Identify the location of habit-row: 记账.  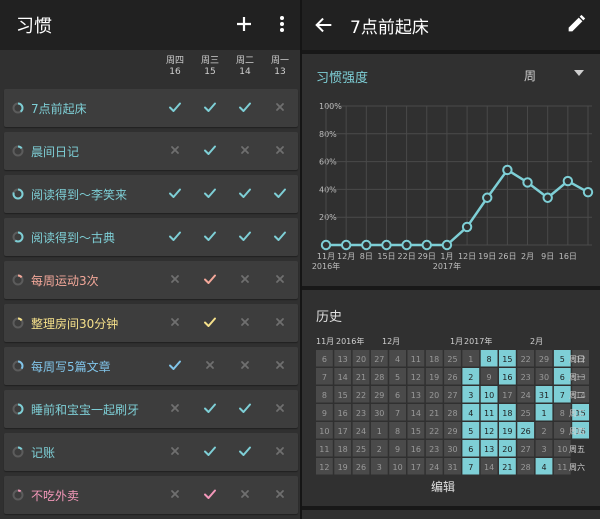
(151, 452).